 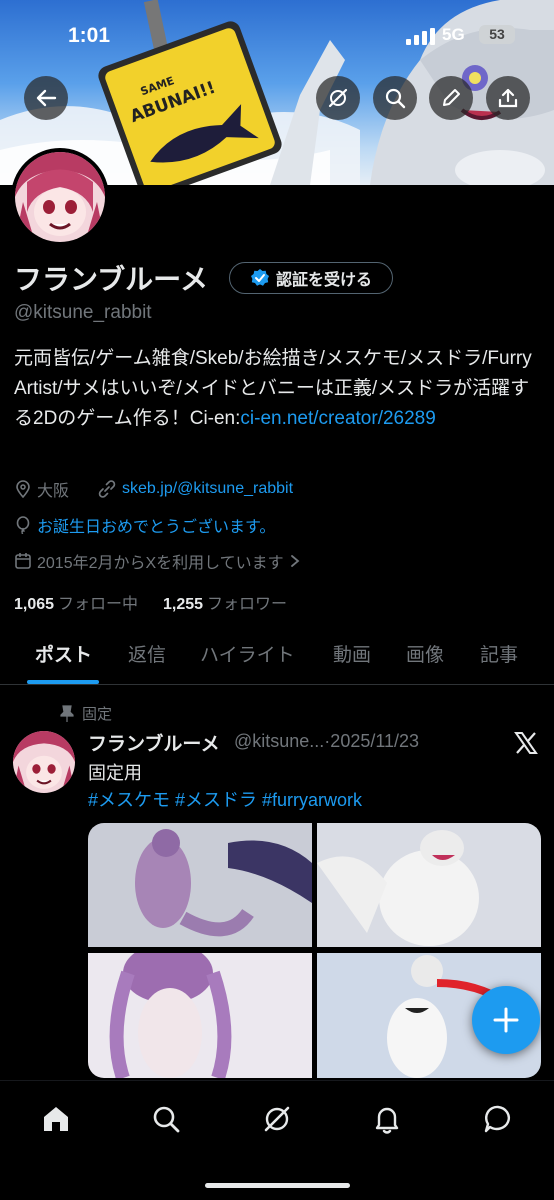 I want to click on cellular-signal-icon, so click(x=420, y=36).